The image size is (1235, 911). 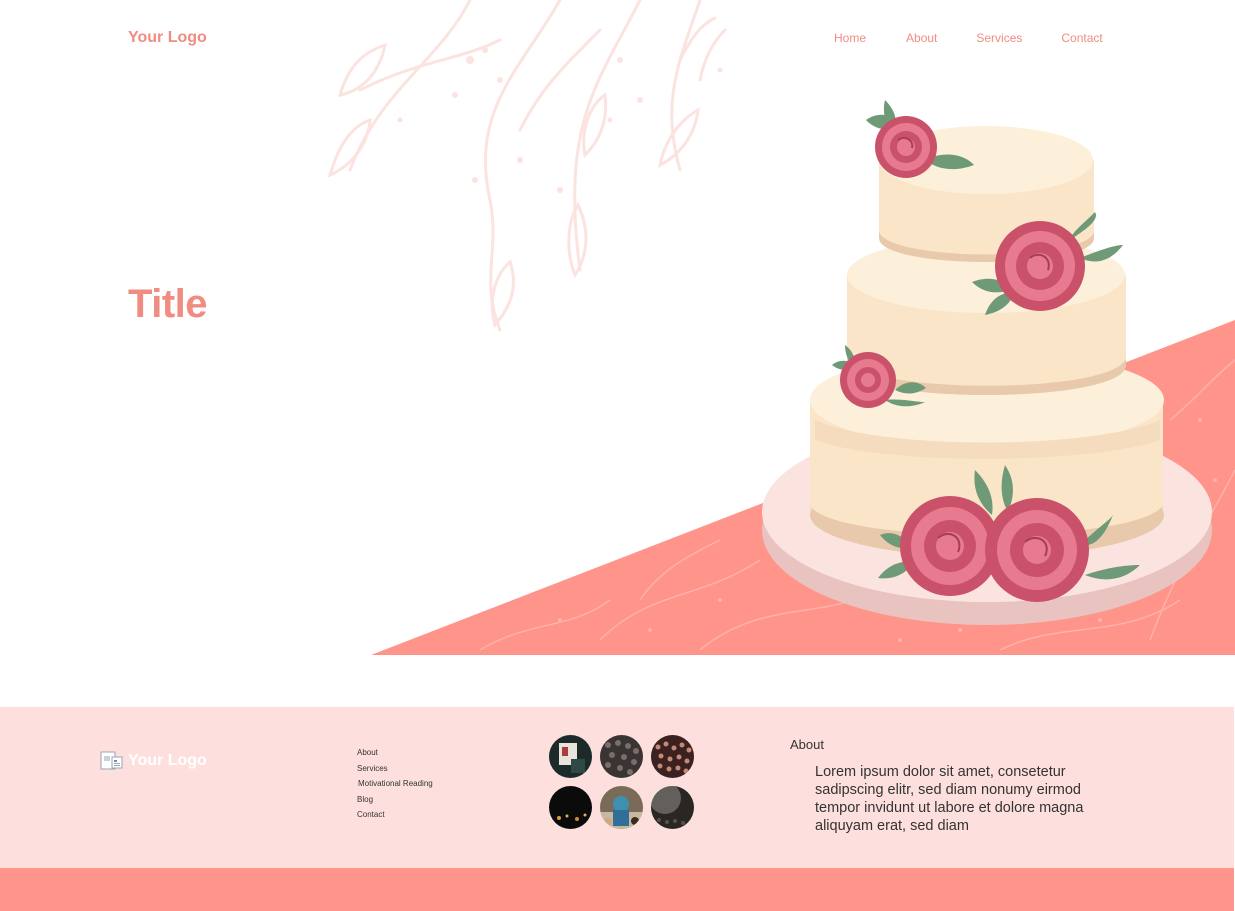 I want to click on footer-bottom-bar, so click(x=617, y=889).